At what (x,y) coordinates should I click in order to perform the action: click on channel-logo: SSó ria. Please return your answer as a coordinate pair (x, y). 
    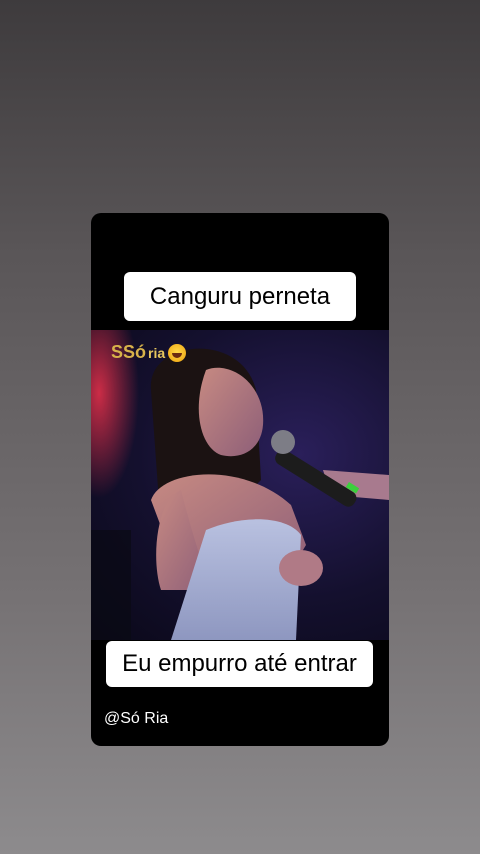
    Looking at the image, I should click on (149, 352).